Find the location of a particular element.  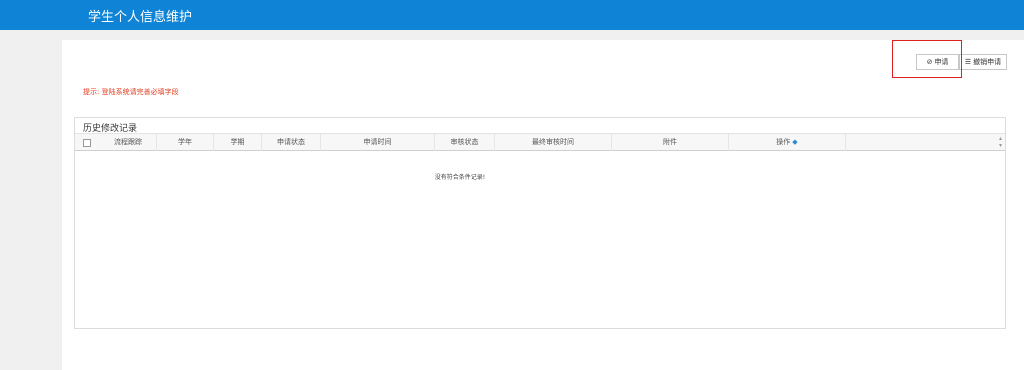

select-all-checkbox is located at coordinates (87, 143).